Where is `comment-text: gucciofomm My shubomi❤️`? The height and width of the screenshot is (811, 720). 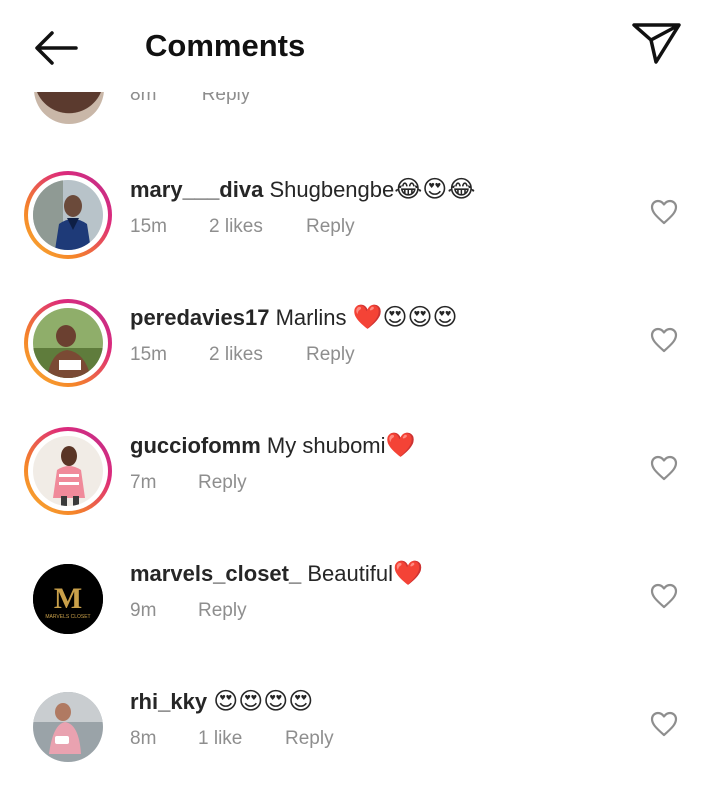
comment-text: gucciofomm My shubomi❤️ is located at coordinates (272, 445).